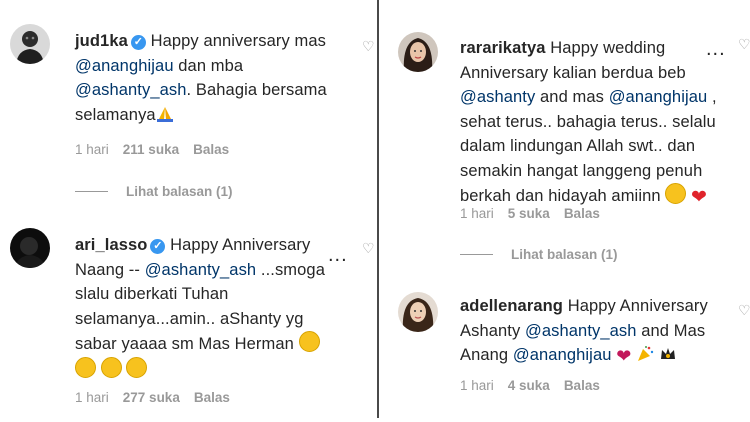  I want to click on mention-link: @ashanty, so click(497, 97).